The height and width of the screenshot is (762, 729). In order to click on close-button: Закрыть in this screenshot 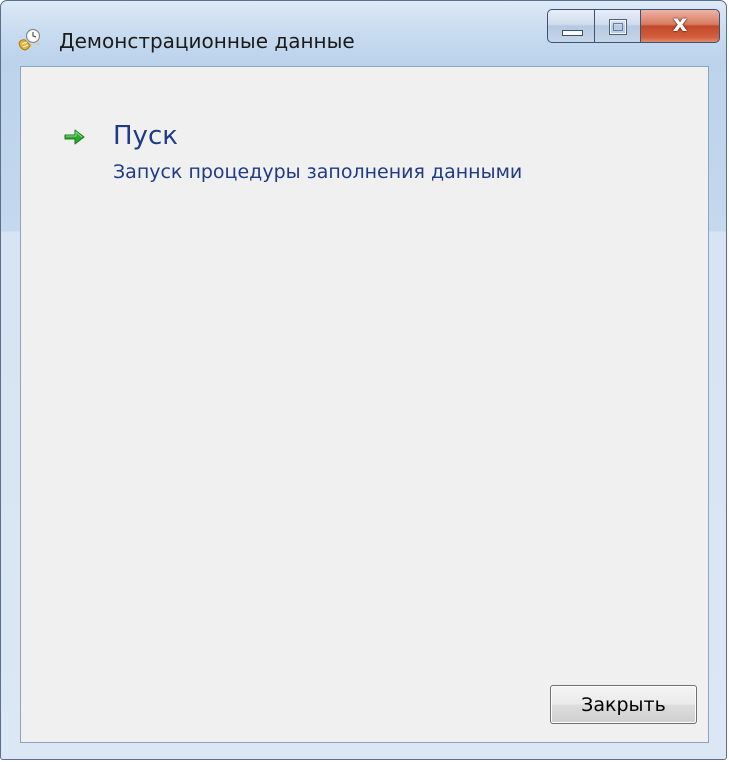, I will do `click(623, 704)`.